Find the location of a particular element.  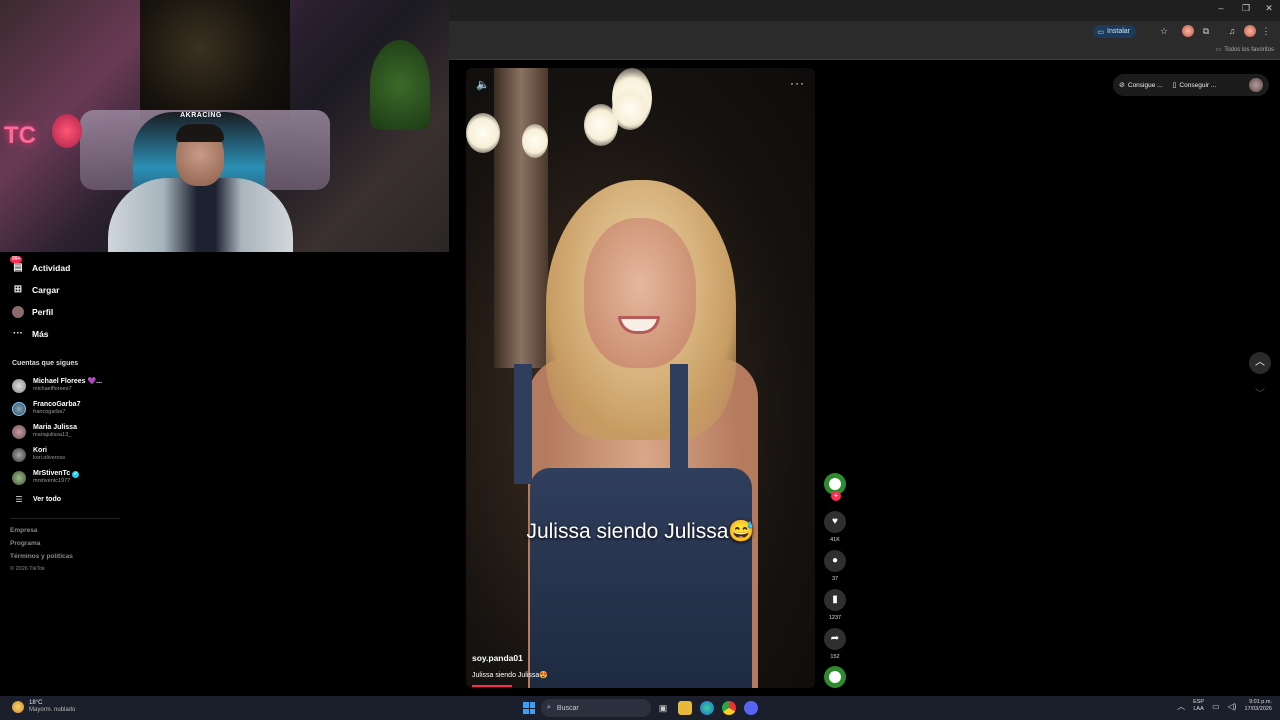

creator-avatar: + is located at coordinates (835, 487).